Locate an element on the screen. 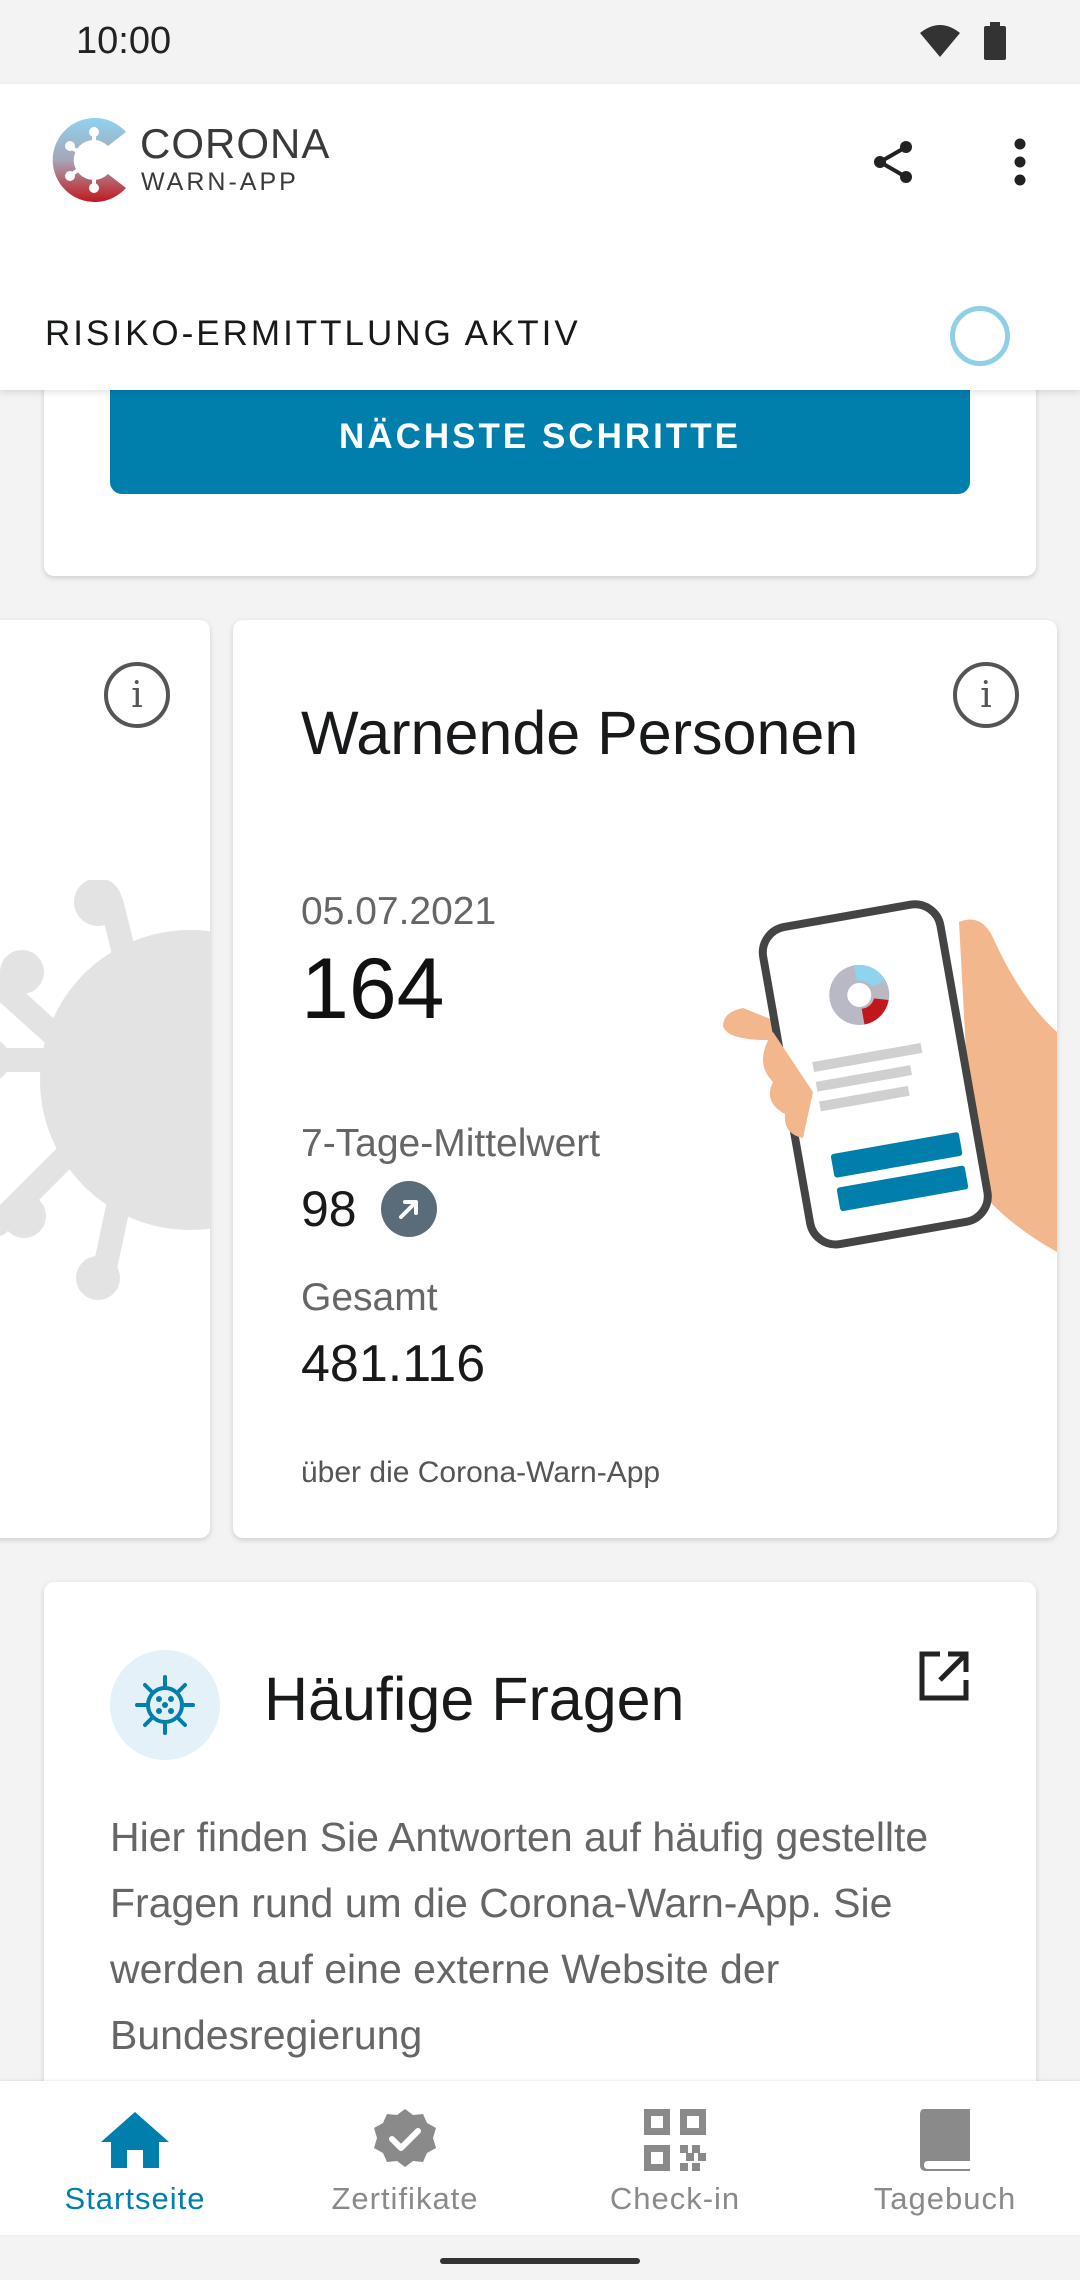 The height and width of the screenshot is (2280, 1080). gesture-navigation-area is located at coordinates (540, 2257).